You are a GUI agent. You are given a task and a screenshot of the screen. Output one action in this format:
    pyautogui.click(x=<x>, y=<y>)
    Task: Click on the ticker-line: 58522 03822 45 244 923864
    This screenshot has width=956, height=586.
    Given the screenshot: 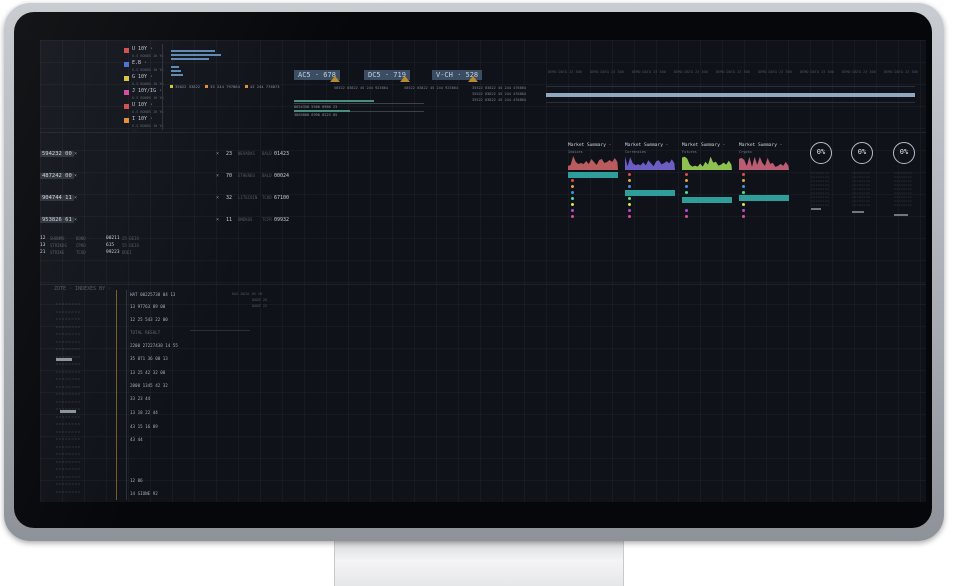 What is the action you would take?
    pyautogui.click(x=431, y=88)
    